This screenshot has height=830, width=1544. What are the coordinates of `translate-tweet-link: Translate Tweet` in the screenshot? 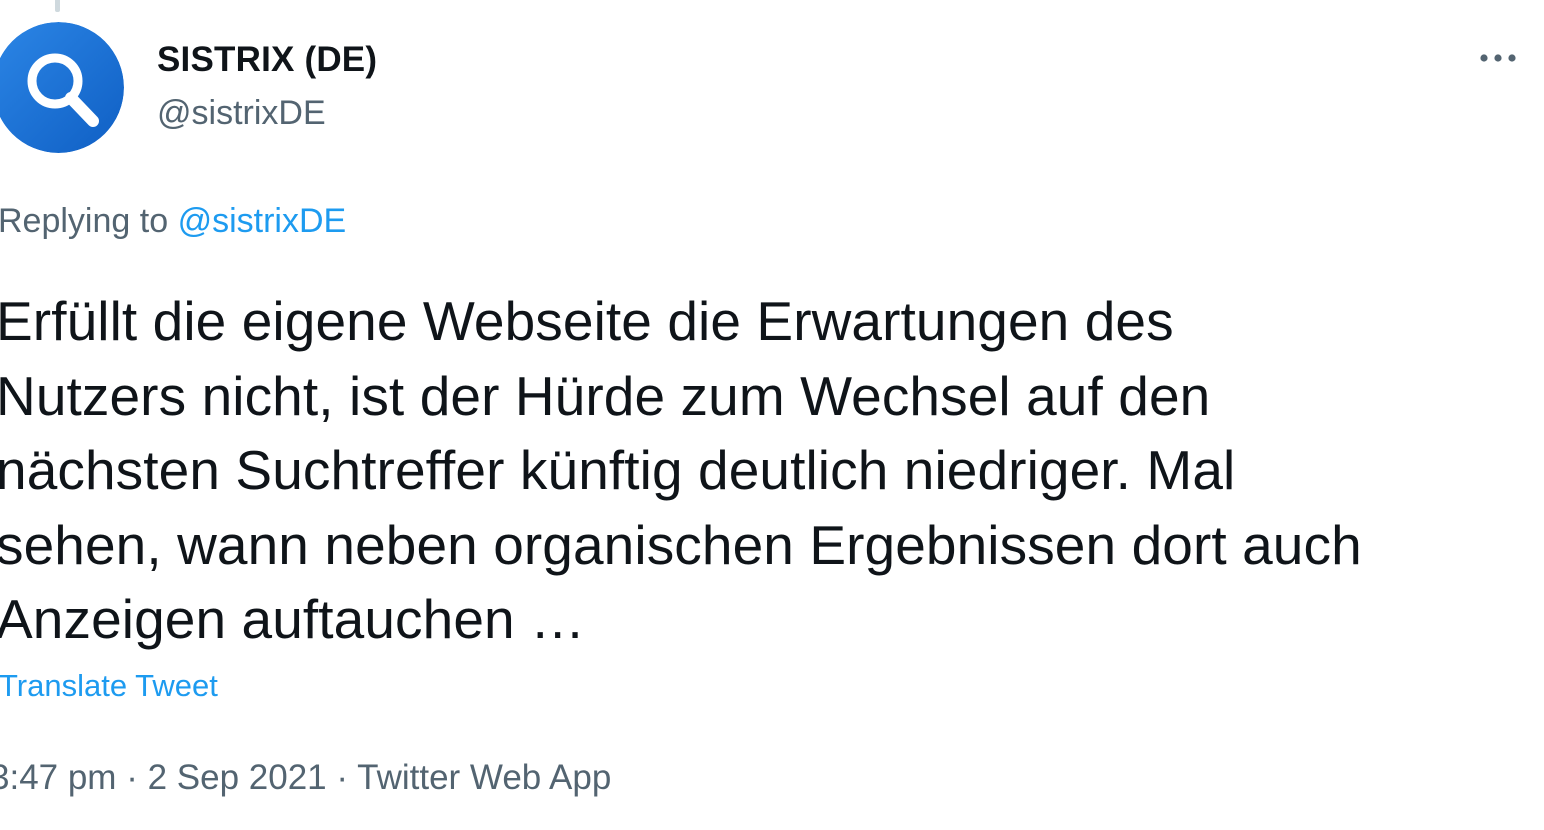 It's located at (109, 686).